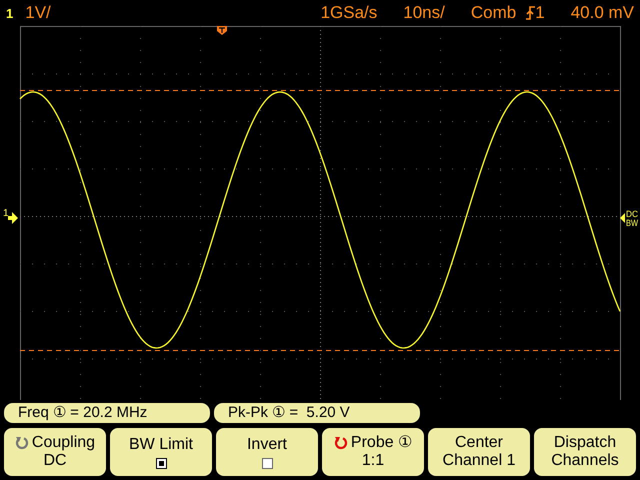  I want to click on volts-per-div: 1V/, so click(38, 13).